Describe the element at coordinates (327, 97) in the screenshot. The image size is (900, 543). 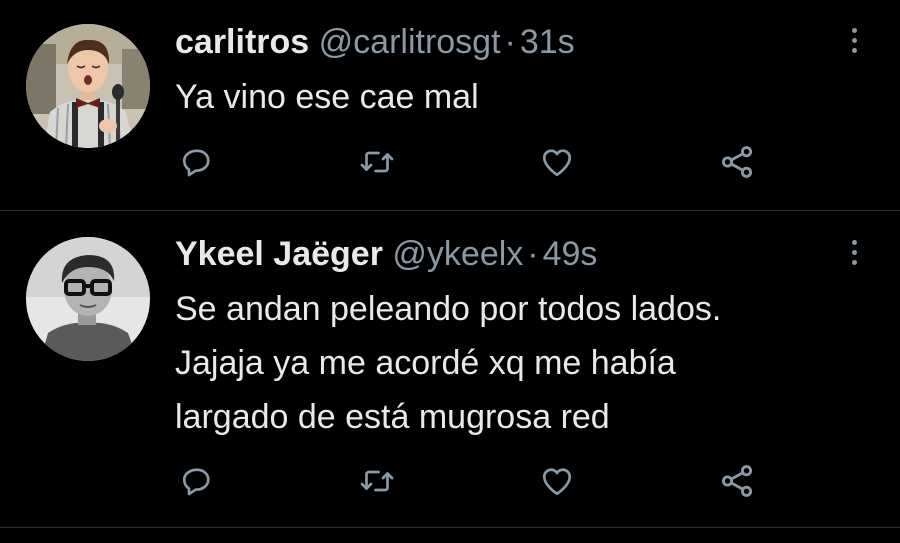
I see `tweet-text-line: Ya vino ese cae mal` at that location.